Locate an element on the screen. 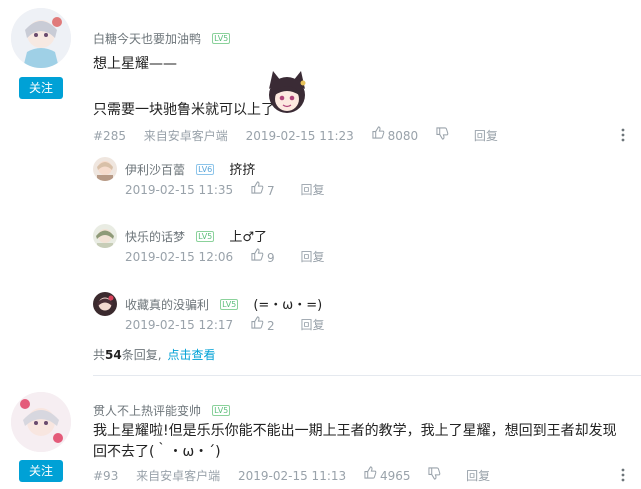 The image size is (641, 489). like-button: 9 is located at coordinates (263, 256).